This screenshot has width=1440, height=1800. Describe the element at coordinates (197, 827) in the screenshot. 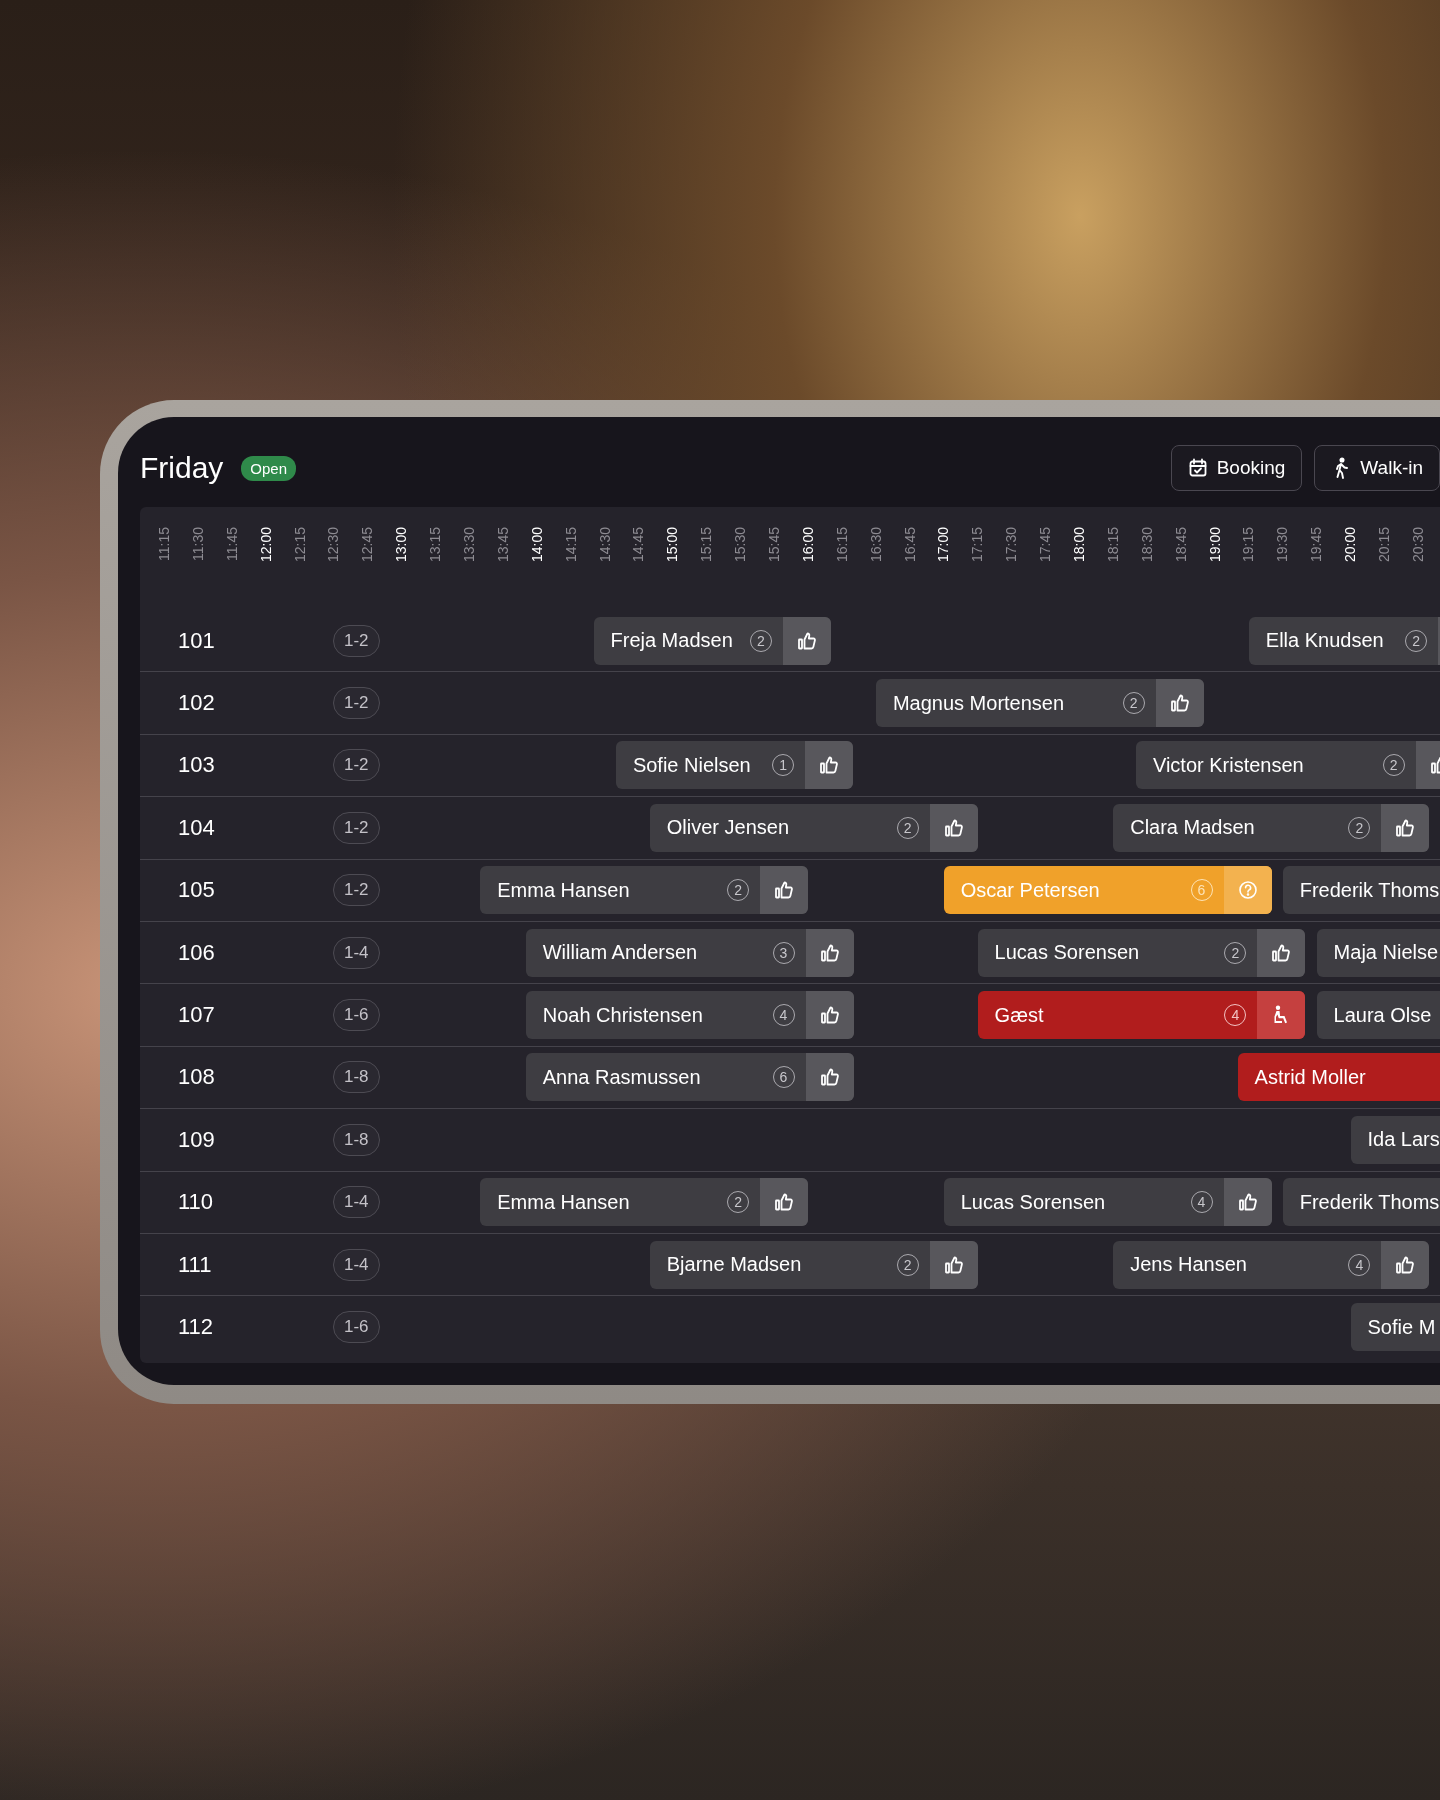

I see `table-number: 104` at that location.